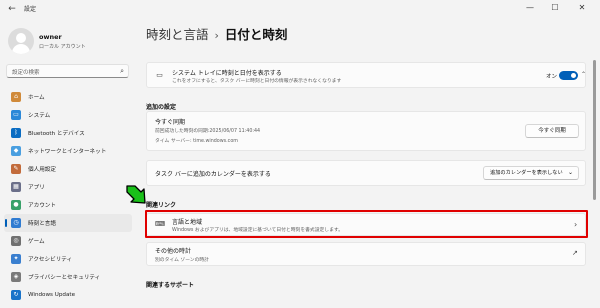 This screenshot has height=308, width=600. Describe the element at coordinates (256, 34) in the screenshot. I see `page-title: 日付と時刻` at that location.